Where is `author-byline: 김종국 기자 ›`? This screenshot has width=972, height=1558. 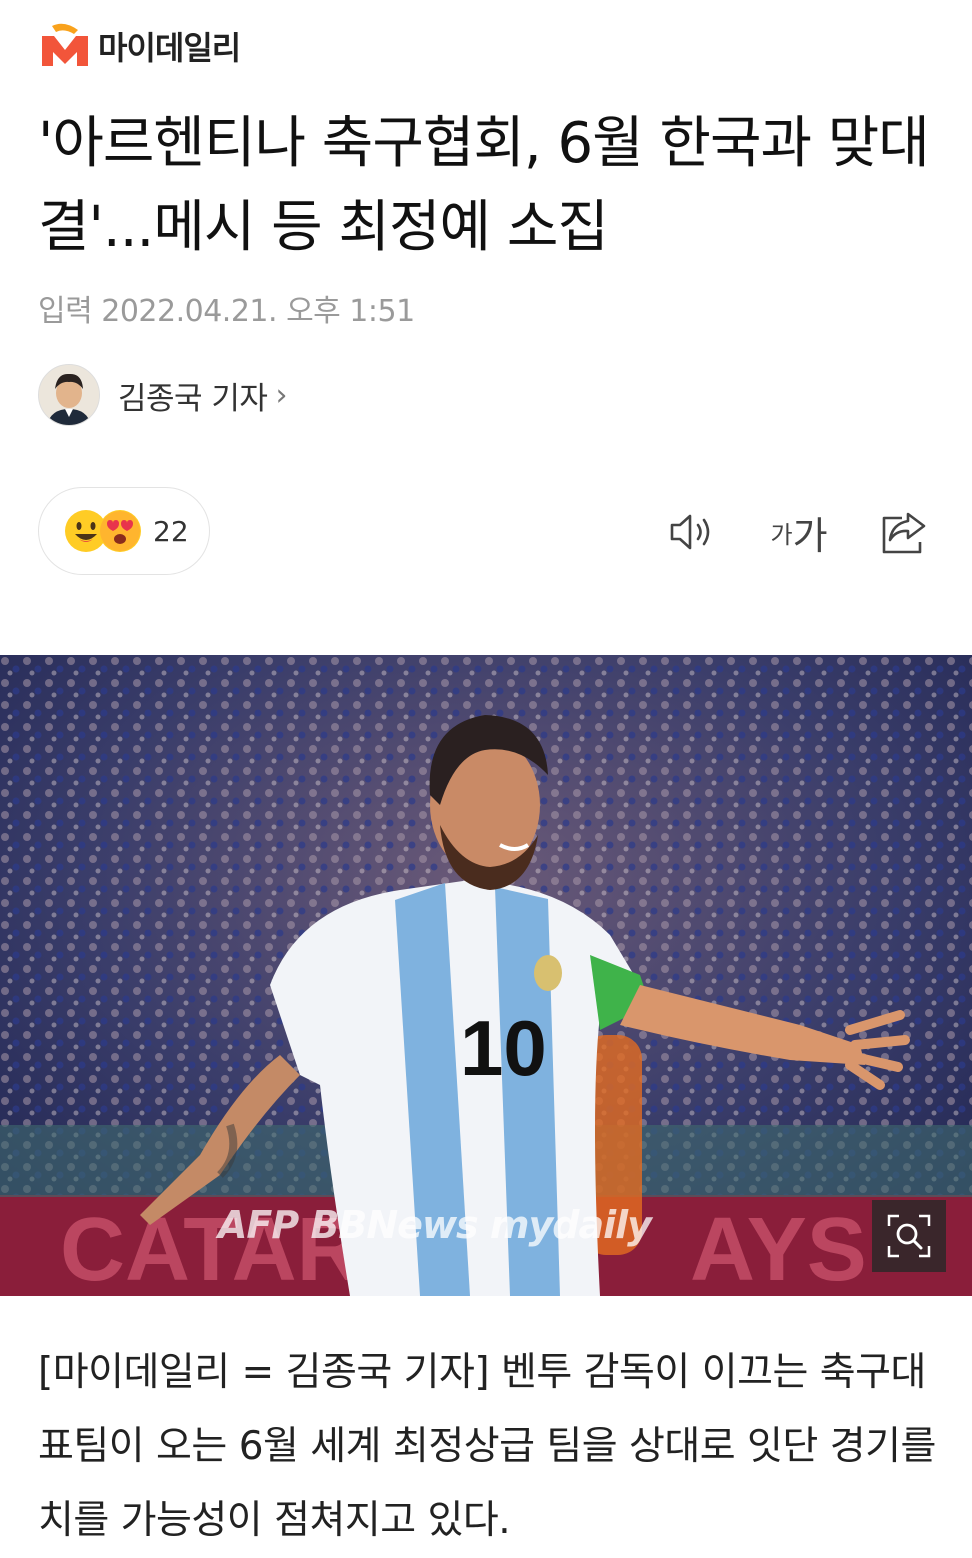
author-byline: 김종국 기자 › is located at coordinates (162, 395).